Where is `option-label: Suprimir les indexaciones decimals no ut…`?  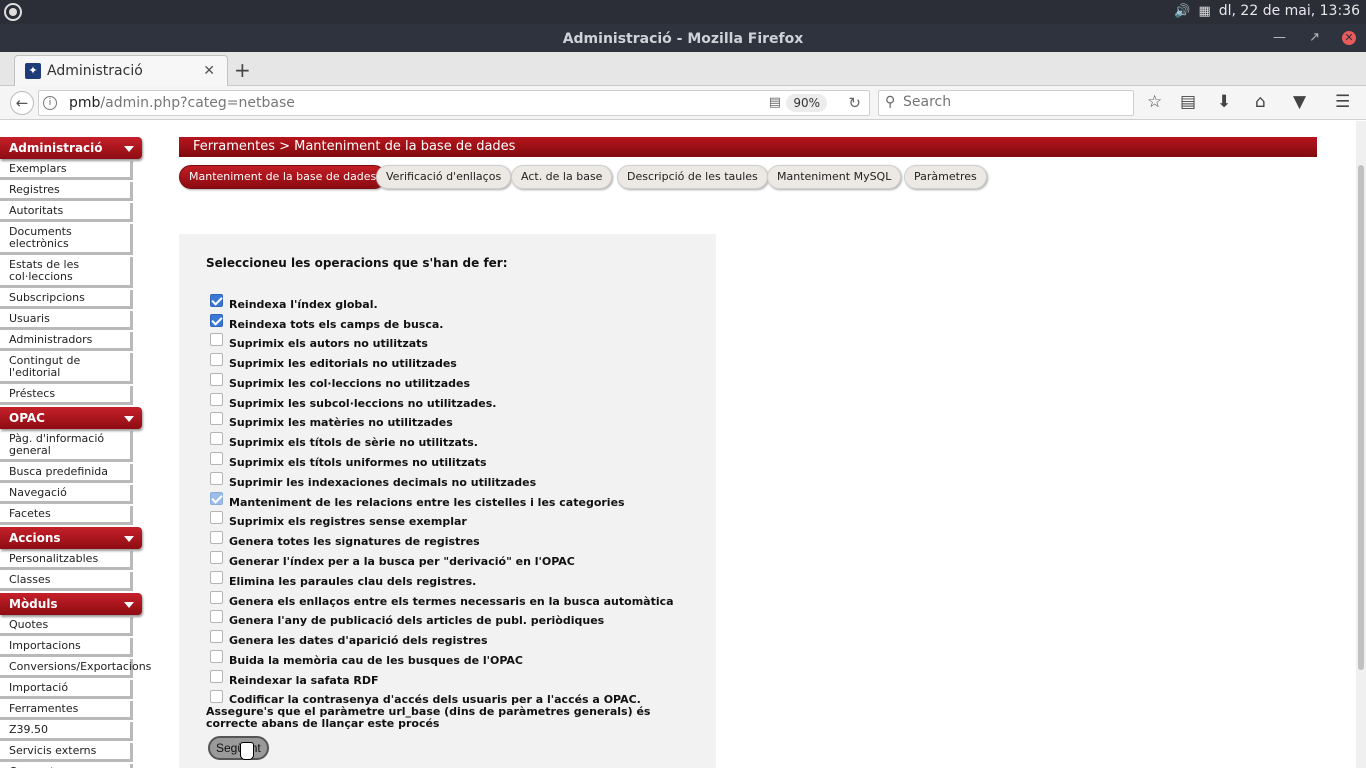 option-label: Suprimir les indexaciones decimals no ut… is located at coordinates (382, 482).